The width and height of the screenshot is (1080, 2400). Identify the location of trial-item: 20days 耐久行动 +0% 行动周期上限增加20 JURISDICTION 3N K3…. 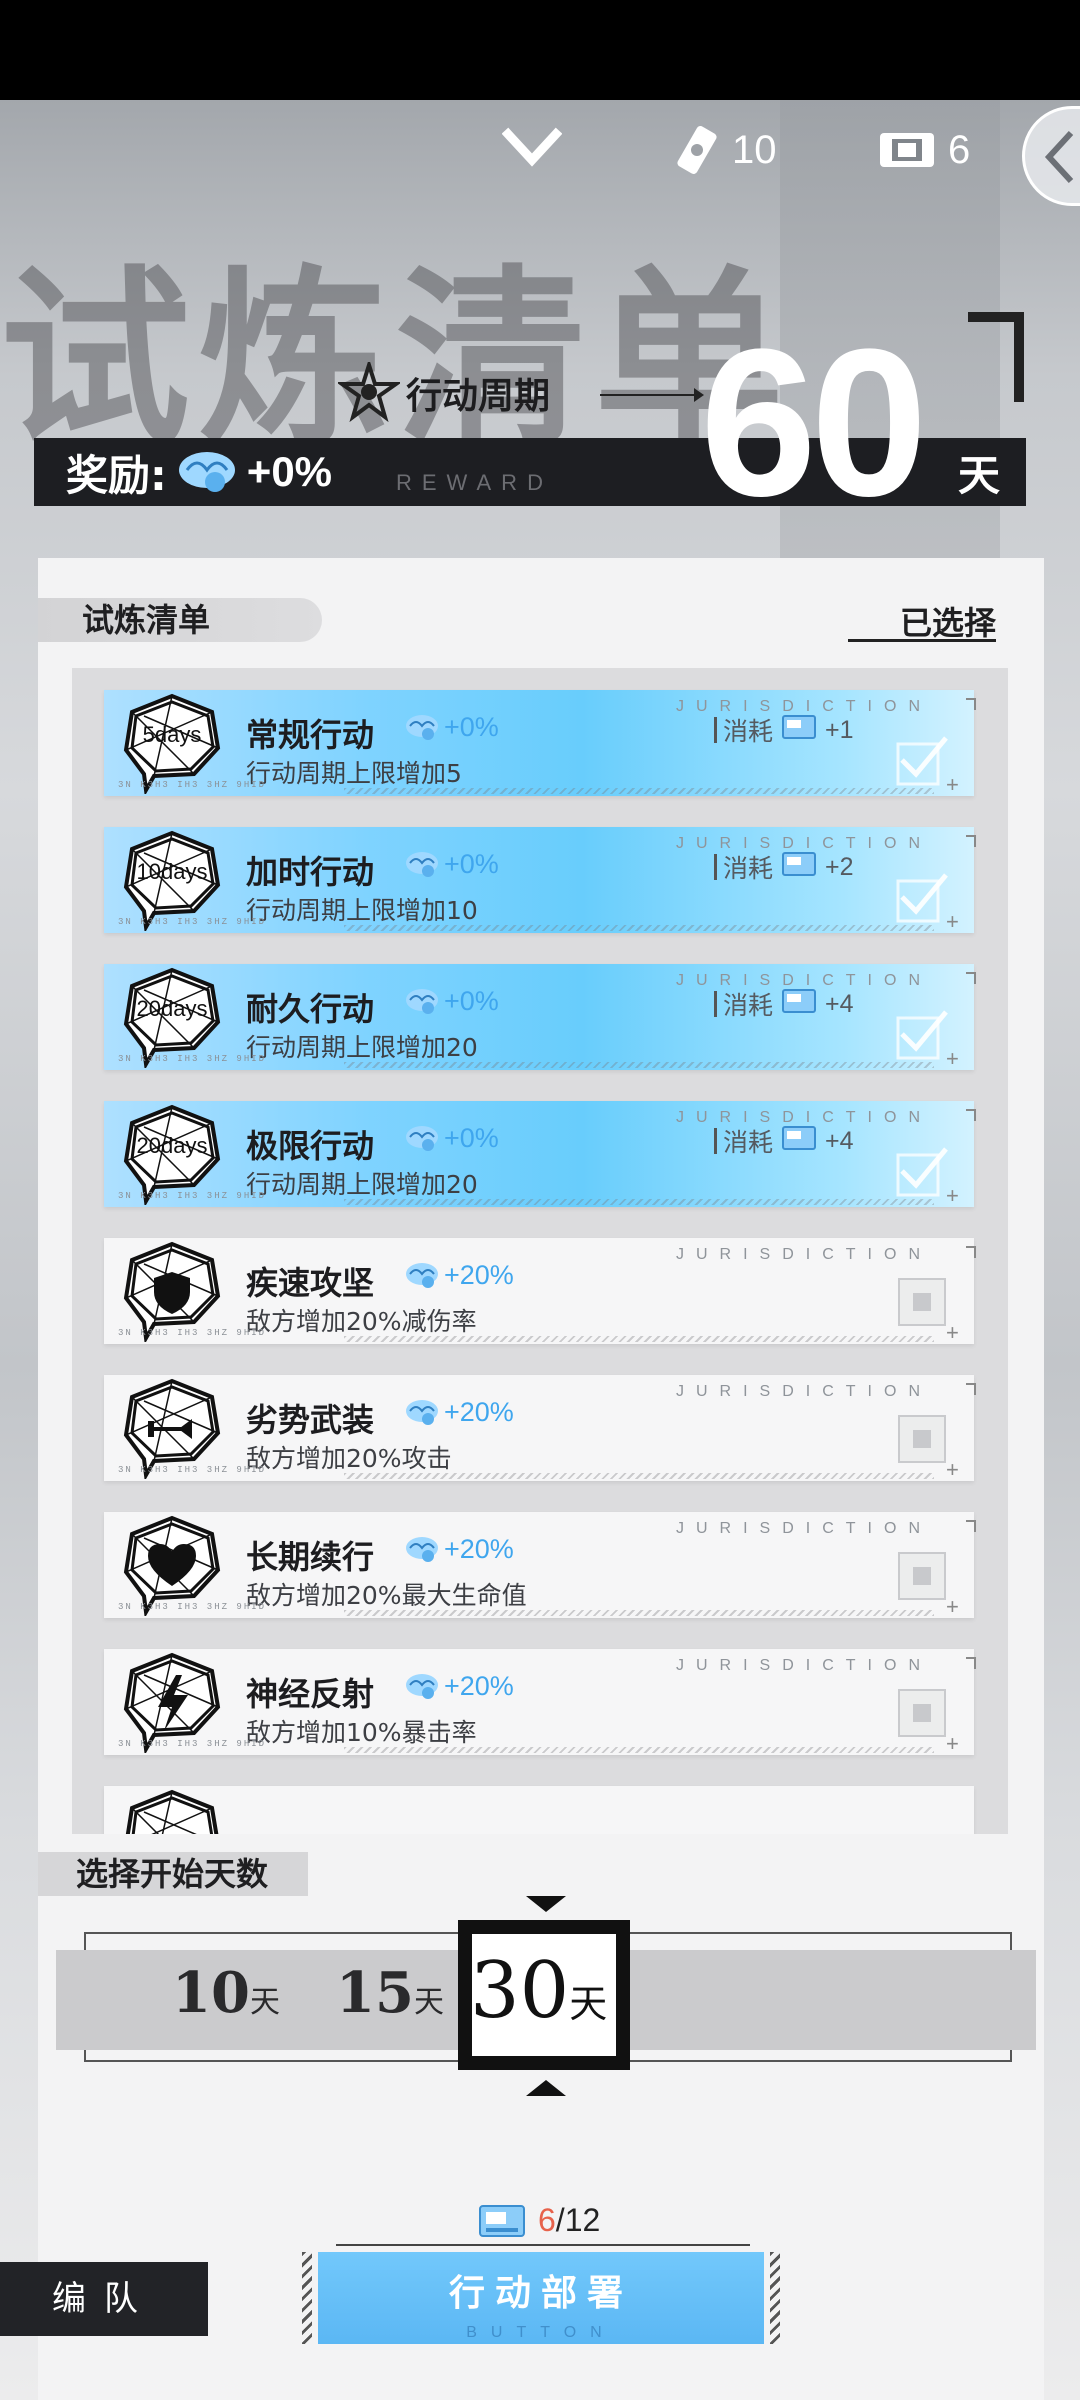
(540, 1017).